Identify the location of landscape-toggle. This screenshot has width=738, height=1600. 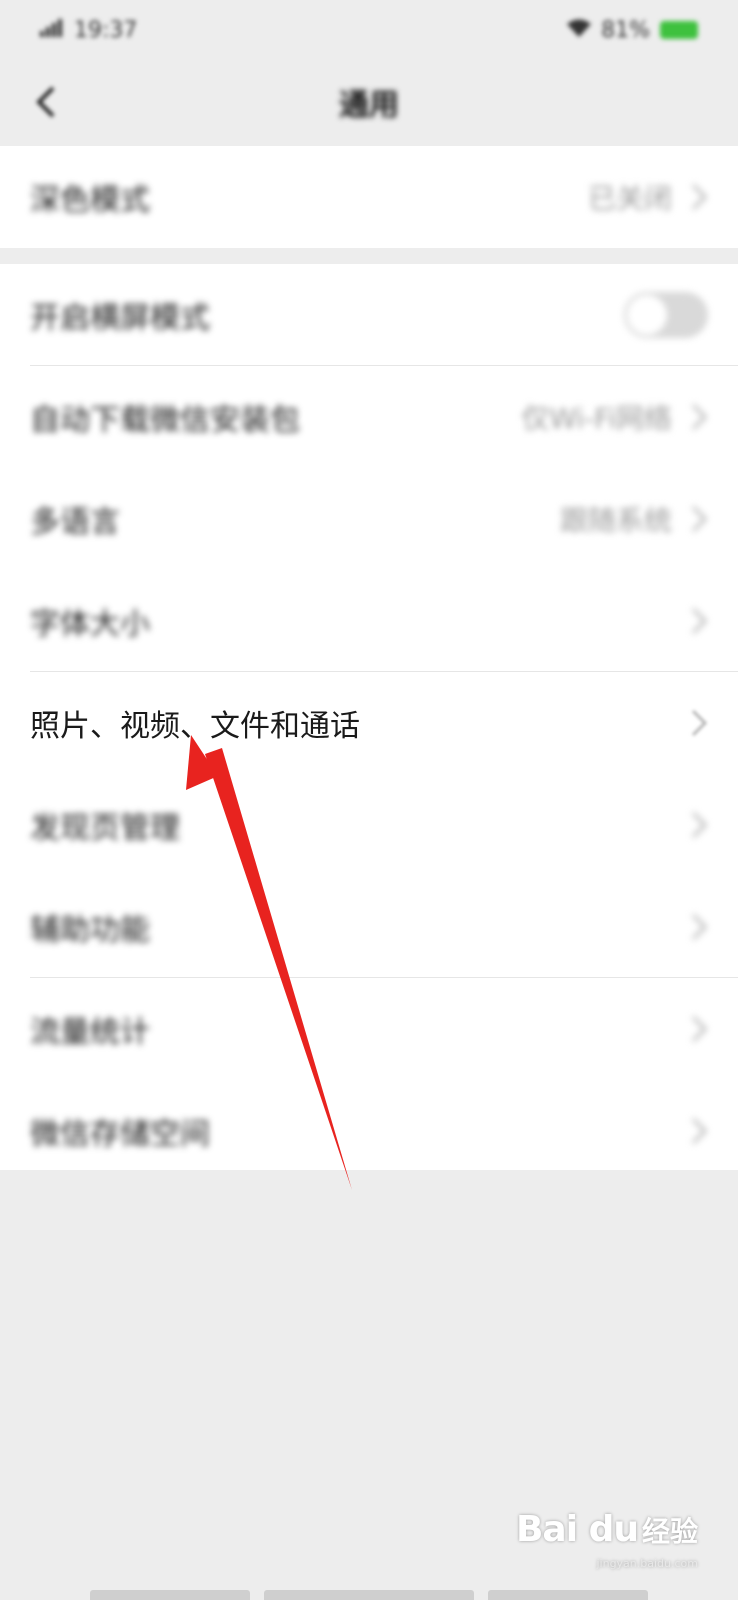
(666, 315).